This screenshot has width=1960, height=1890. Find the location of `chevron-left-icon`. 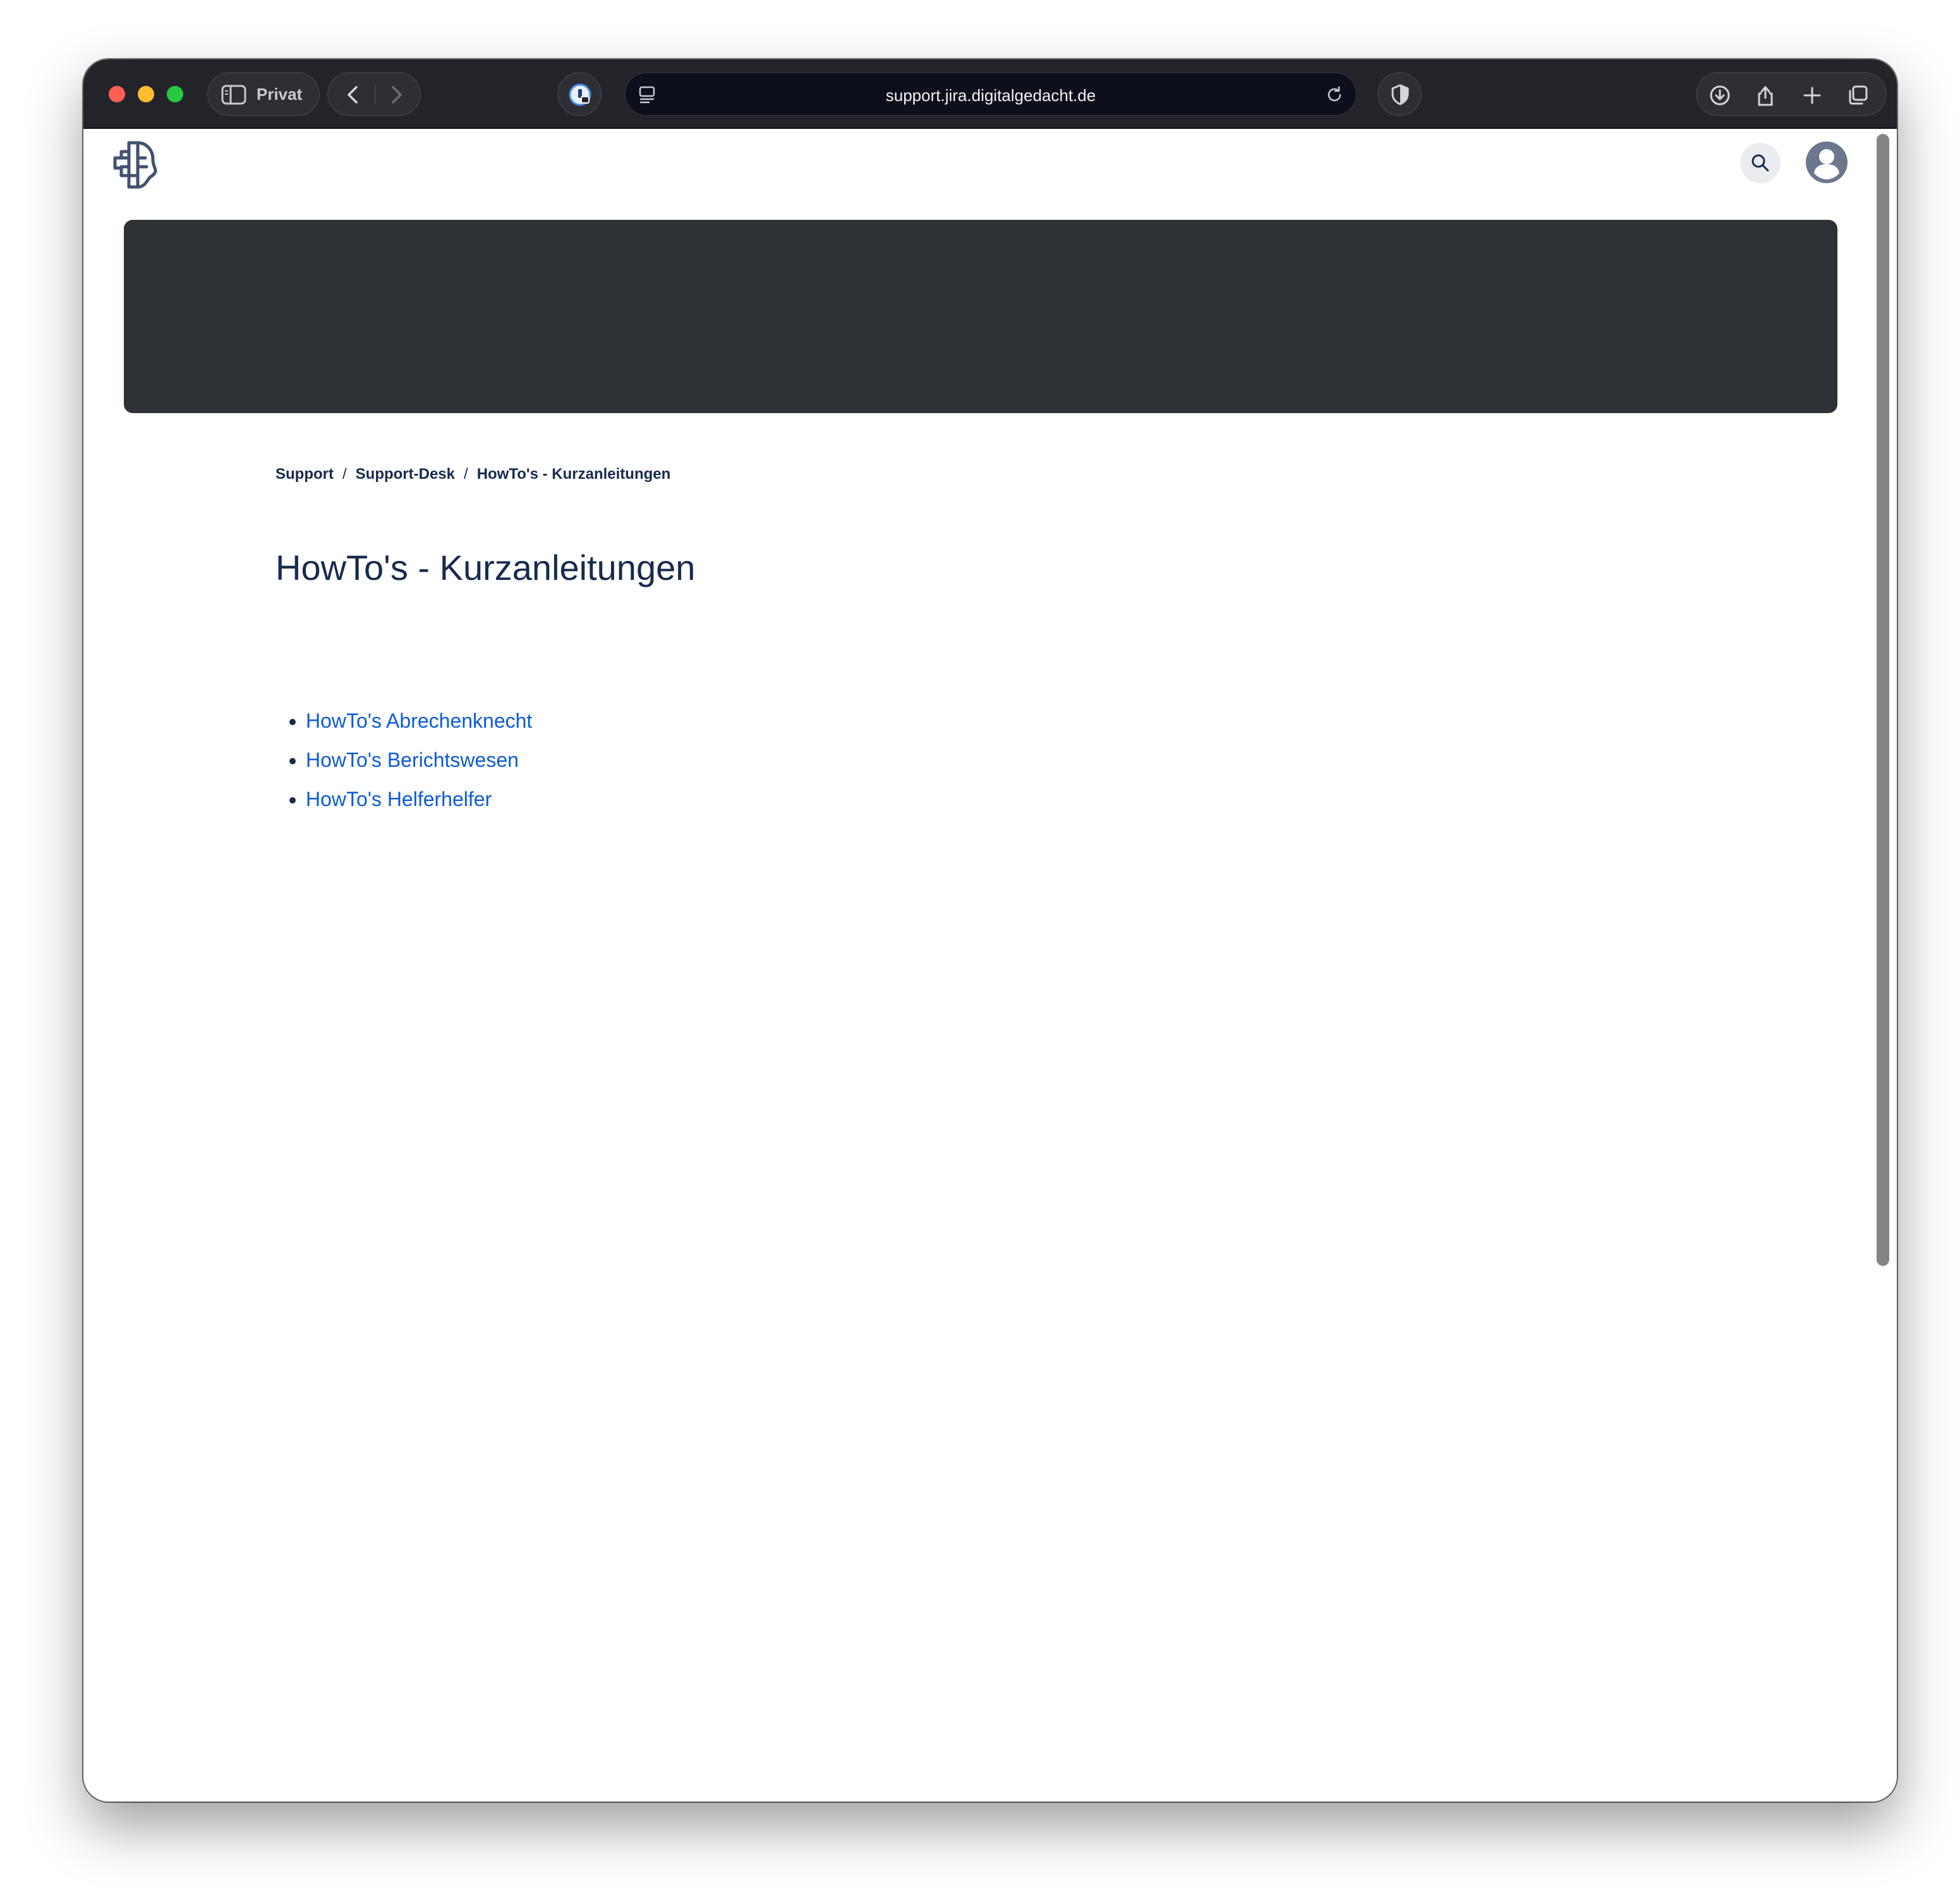

chevron-left-icon is located at coordinates (353, 94).